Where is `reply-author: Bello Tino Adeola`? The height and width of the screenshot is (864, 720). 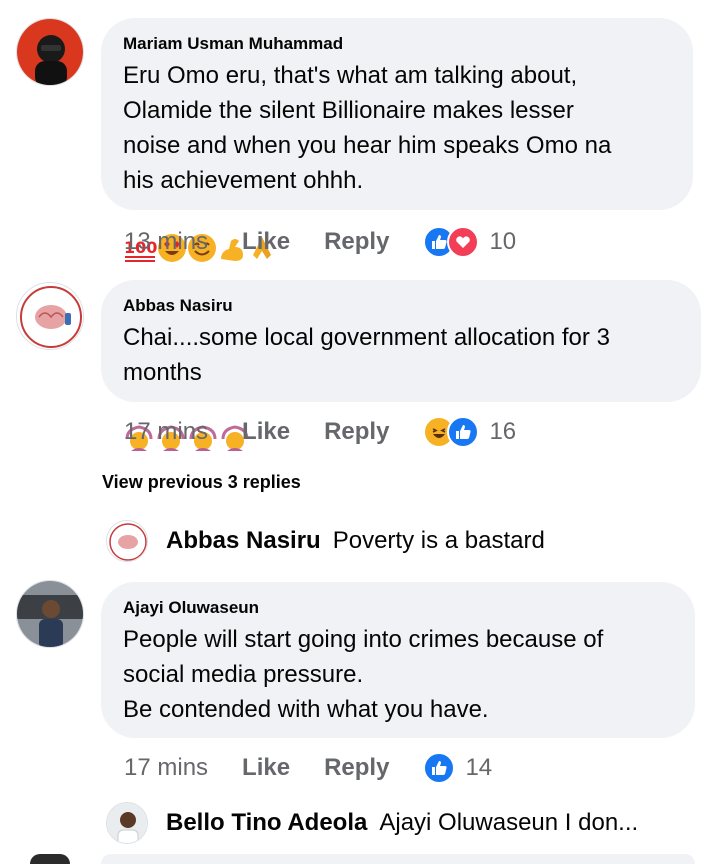
reply-author: Bello Tino Adeola is located at coordinates (266, 823).